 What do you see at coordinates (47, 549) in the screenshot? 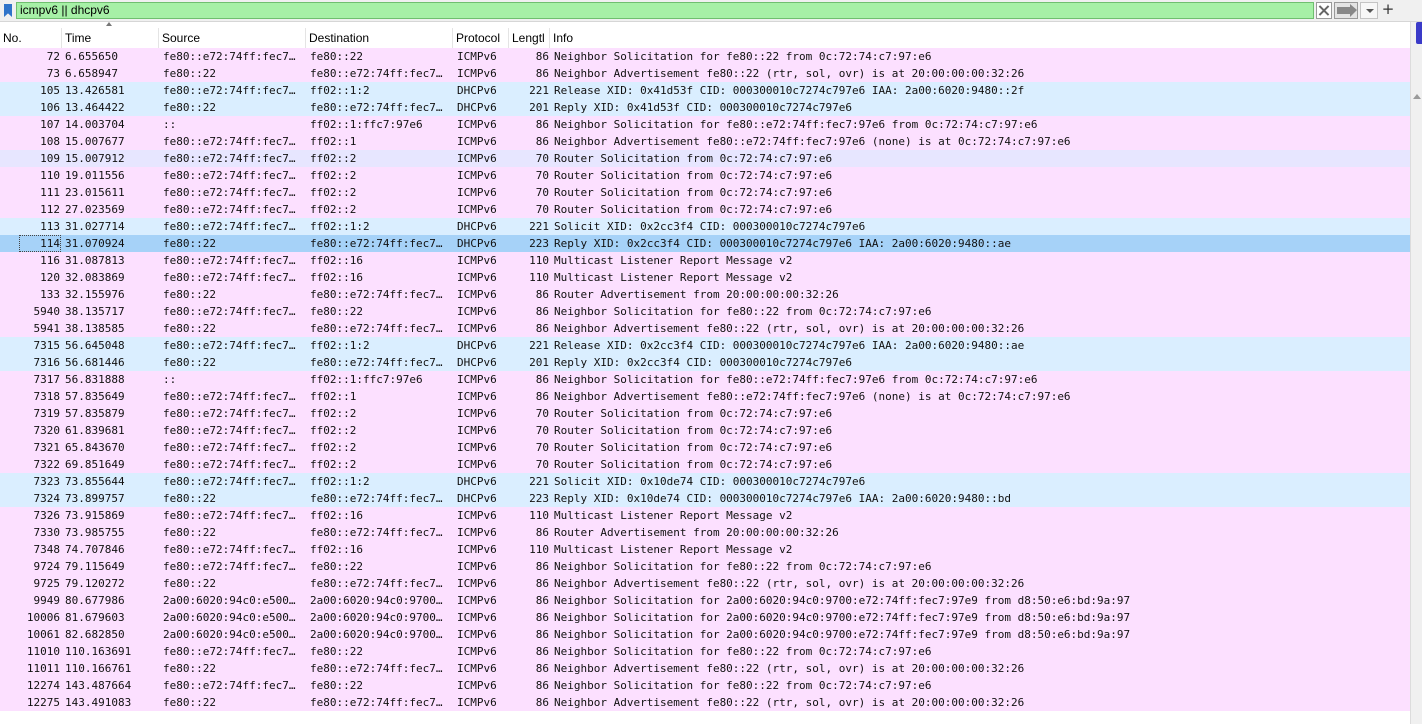
I see `packet-number: 7348` at bounding box center [47, 549].